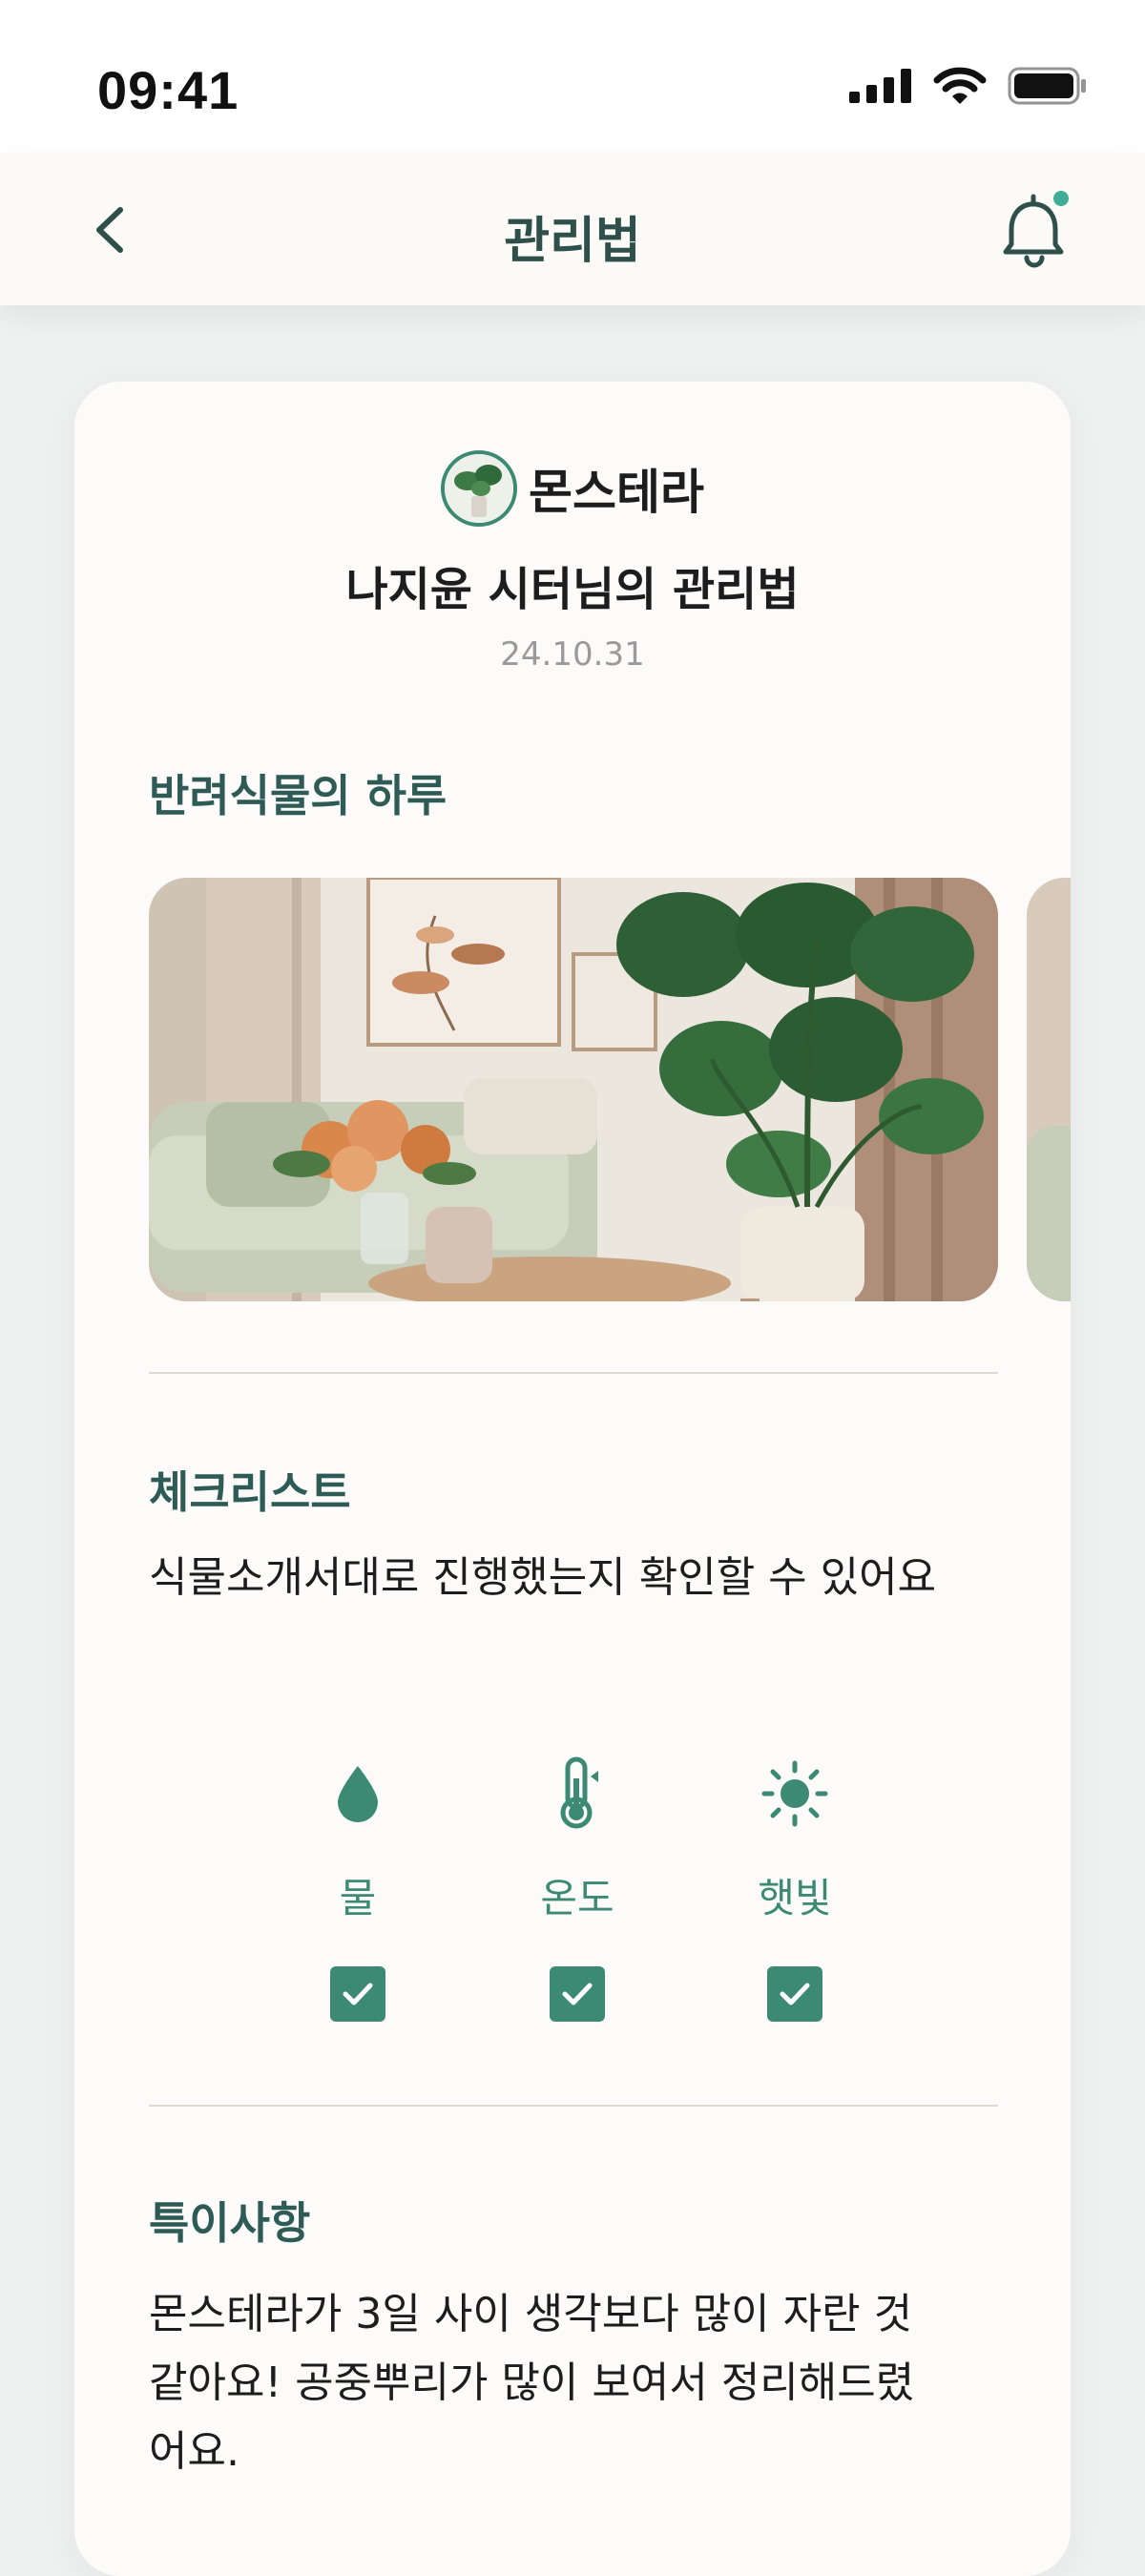 This screenshot has width=1145, height=2576. What do you see at coordinates (532, 2382) in the screenshot?
I see `notes-line-2: 같아요! 공중뿌리가 많이 보여서 정리해드렸` at bounding box center [532, 2382].